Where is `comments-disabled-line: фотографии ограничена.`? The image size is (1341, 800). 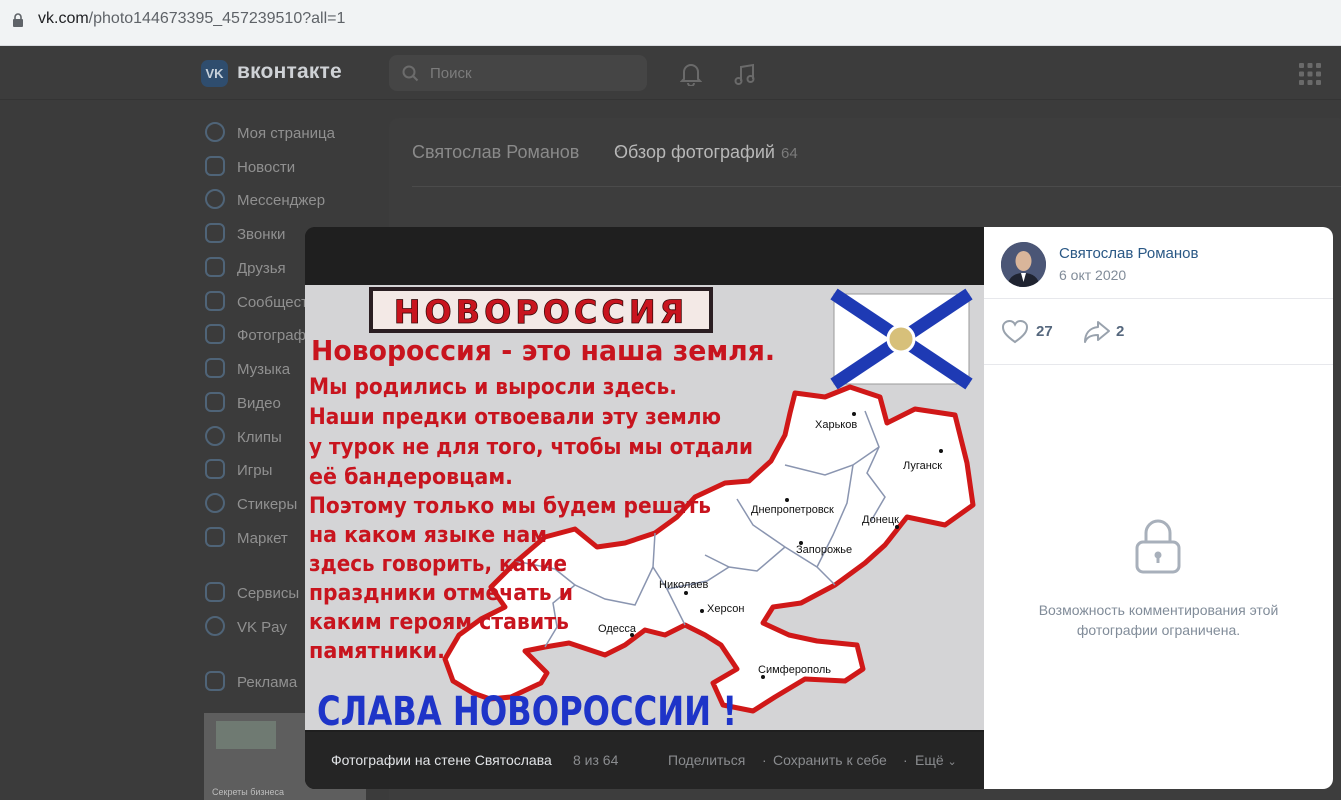 comments-disabled-line: фотографии ограничена. is located at coordinates (1158, 630).